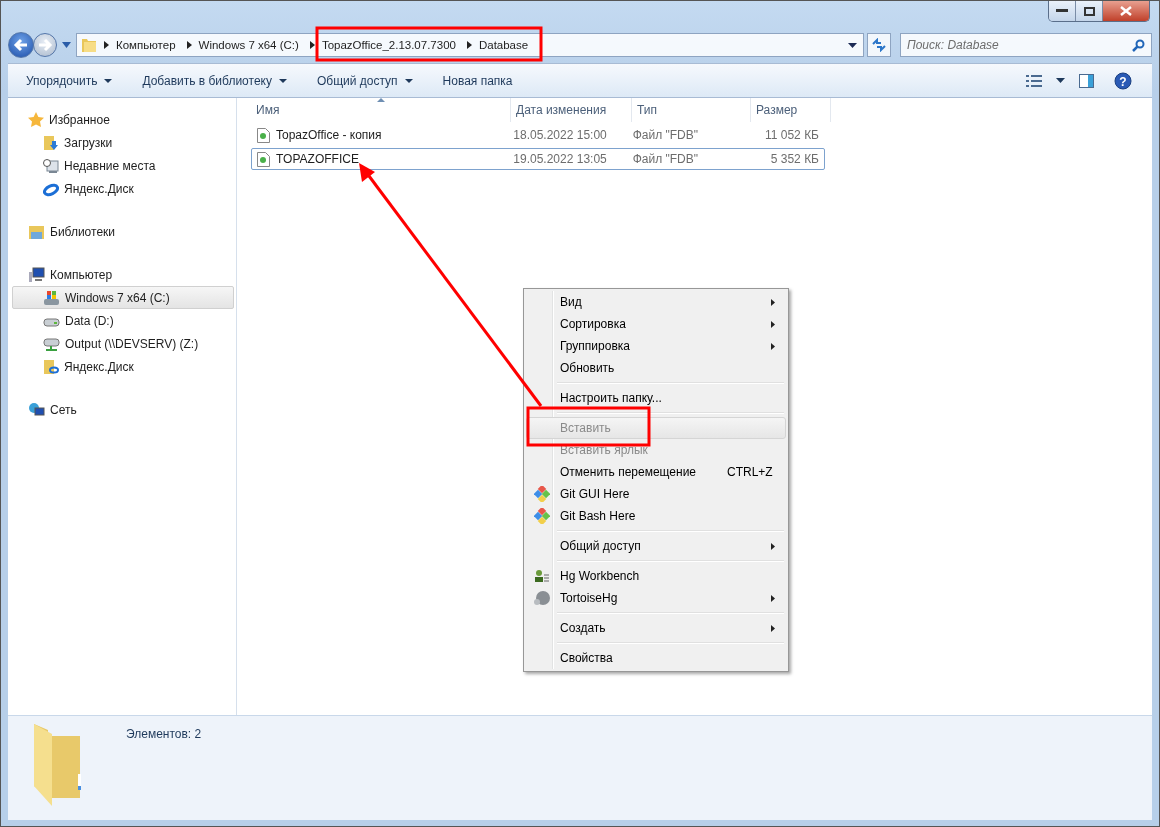 Image resolution: width=1160 pixels, height=827 pixels. What do you see at coordinates (381, 110) in the screenshot?
I see `column-header: Имя` at bounding box center [381, 110].